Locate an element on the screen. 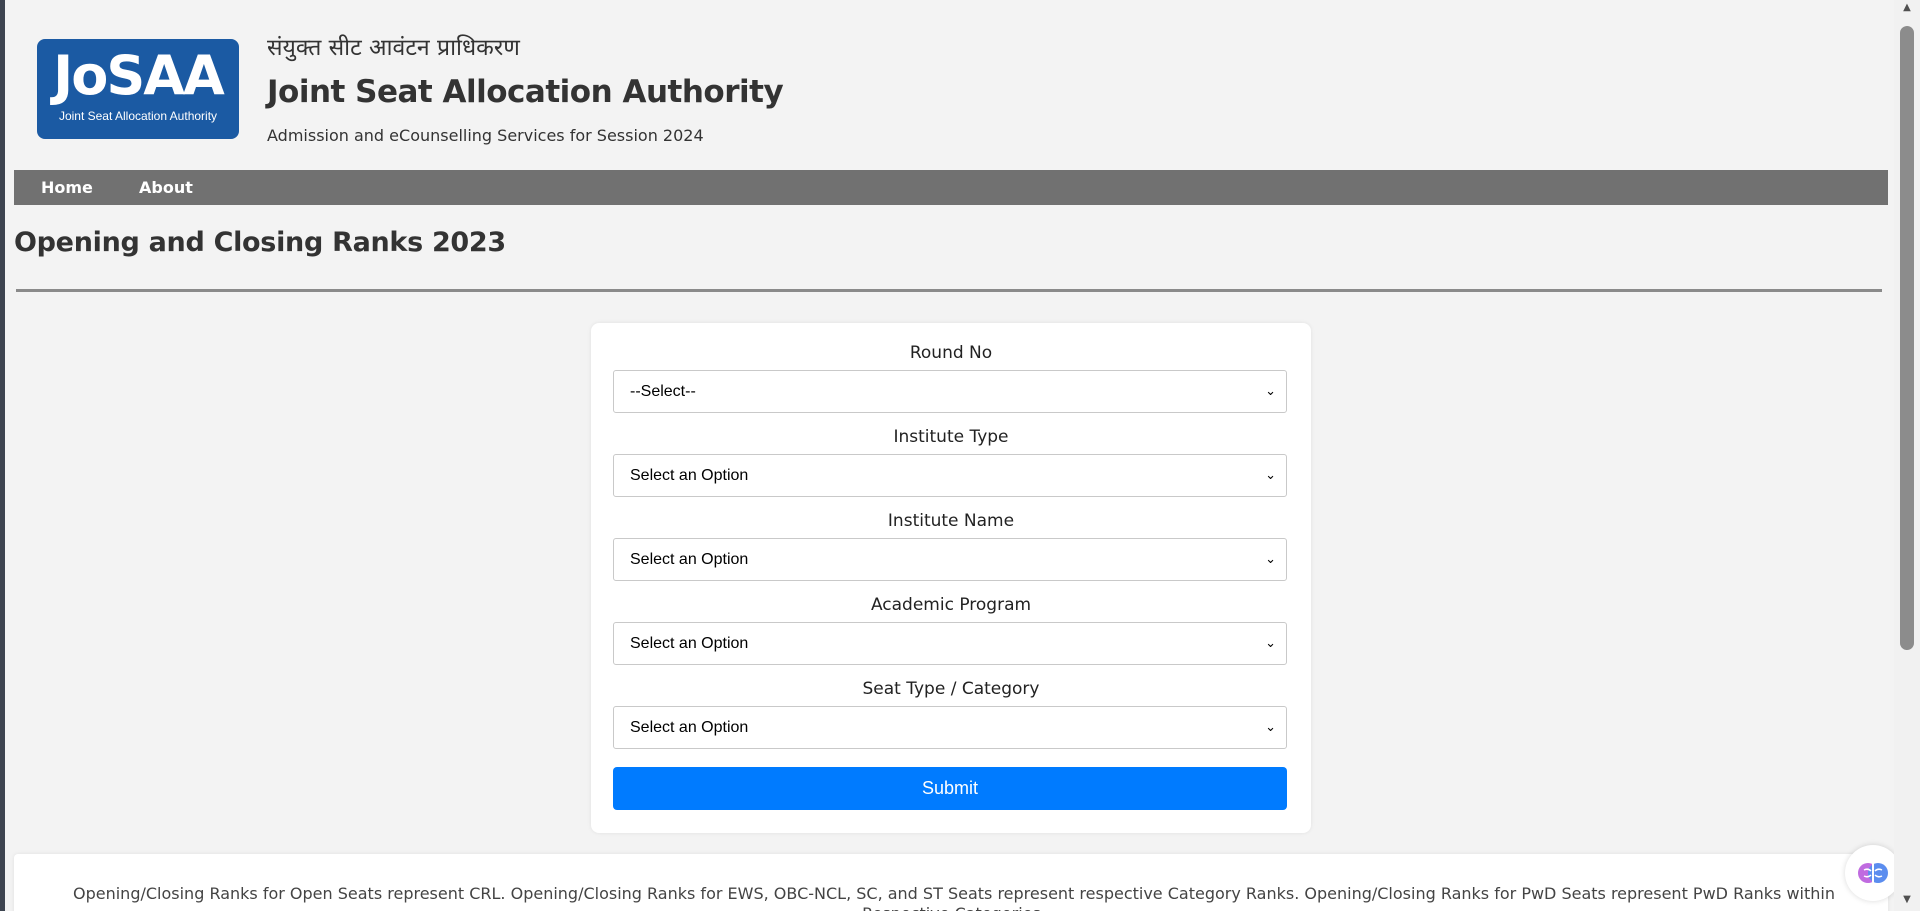 The height and width of the screenshot is (911, 1920). hindi-title: संयुक्त सीट आवंटन प्राधिकरण is located at coordinates (393, 48).